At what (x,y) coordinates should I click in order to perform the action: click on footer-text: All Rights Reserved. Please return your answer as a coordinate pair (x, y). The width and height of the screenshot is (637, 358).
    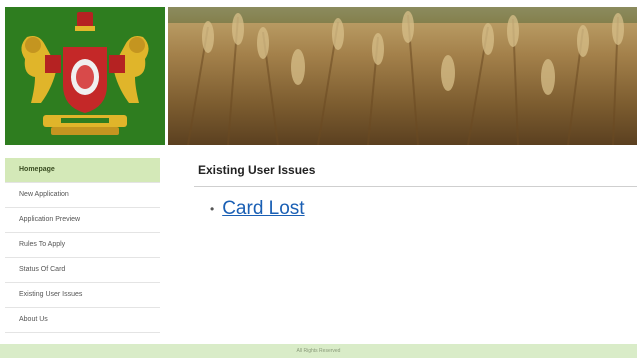
    Looking at the image, I should click on (318, 351).